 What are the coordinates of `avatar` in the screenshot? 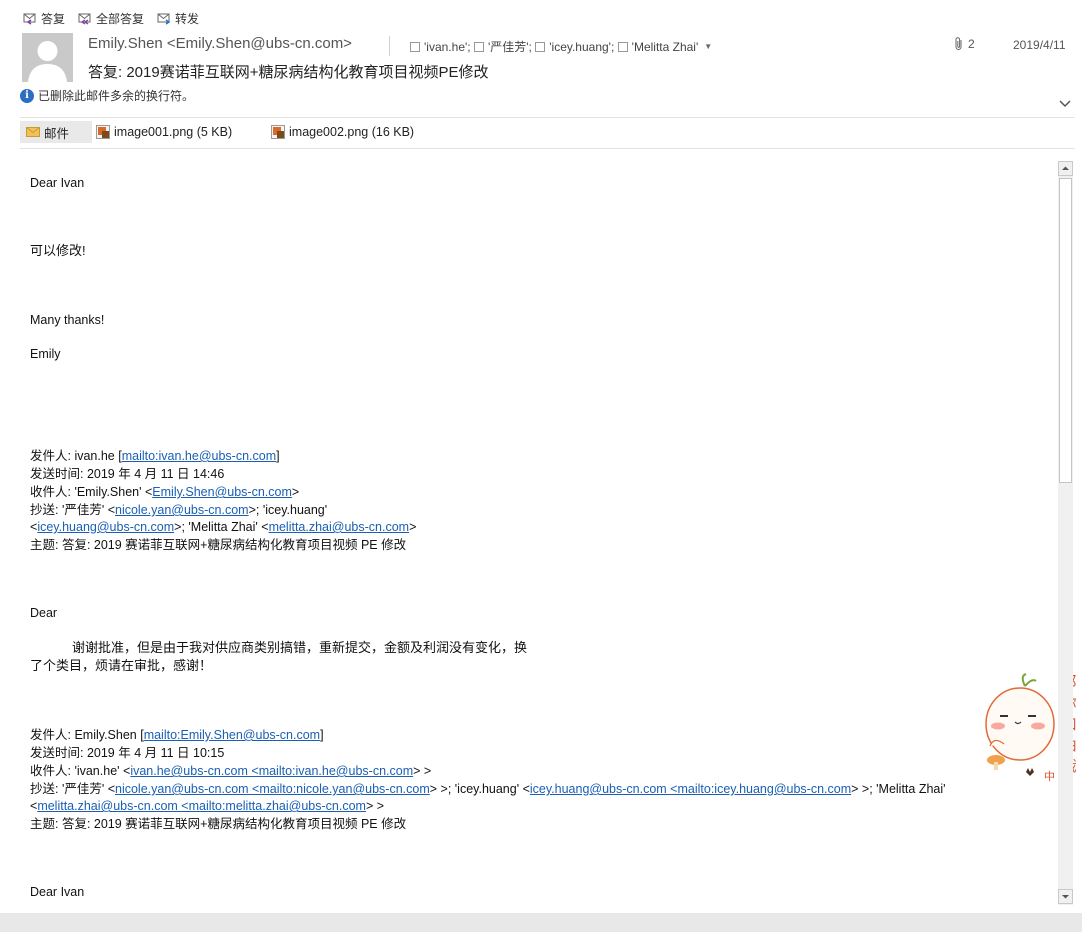 It's located at (47, 57).